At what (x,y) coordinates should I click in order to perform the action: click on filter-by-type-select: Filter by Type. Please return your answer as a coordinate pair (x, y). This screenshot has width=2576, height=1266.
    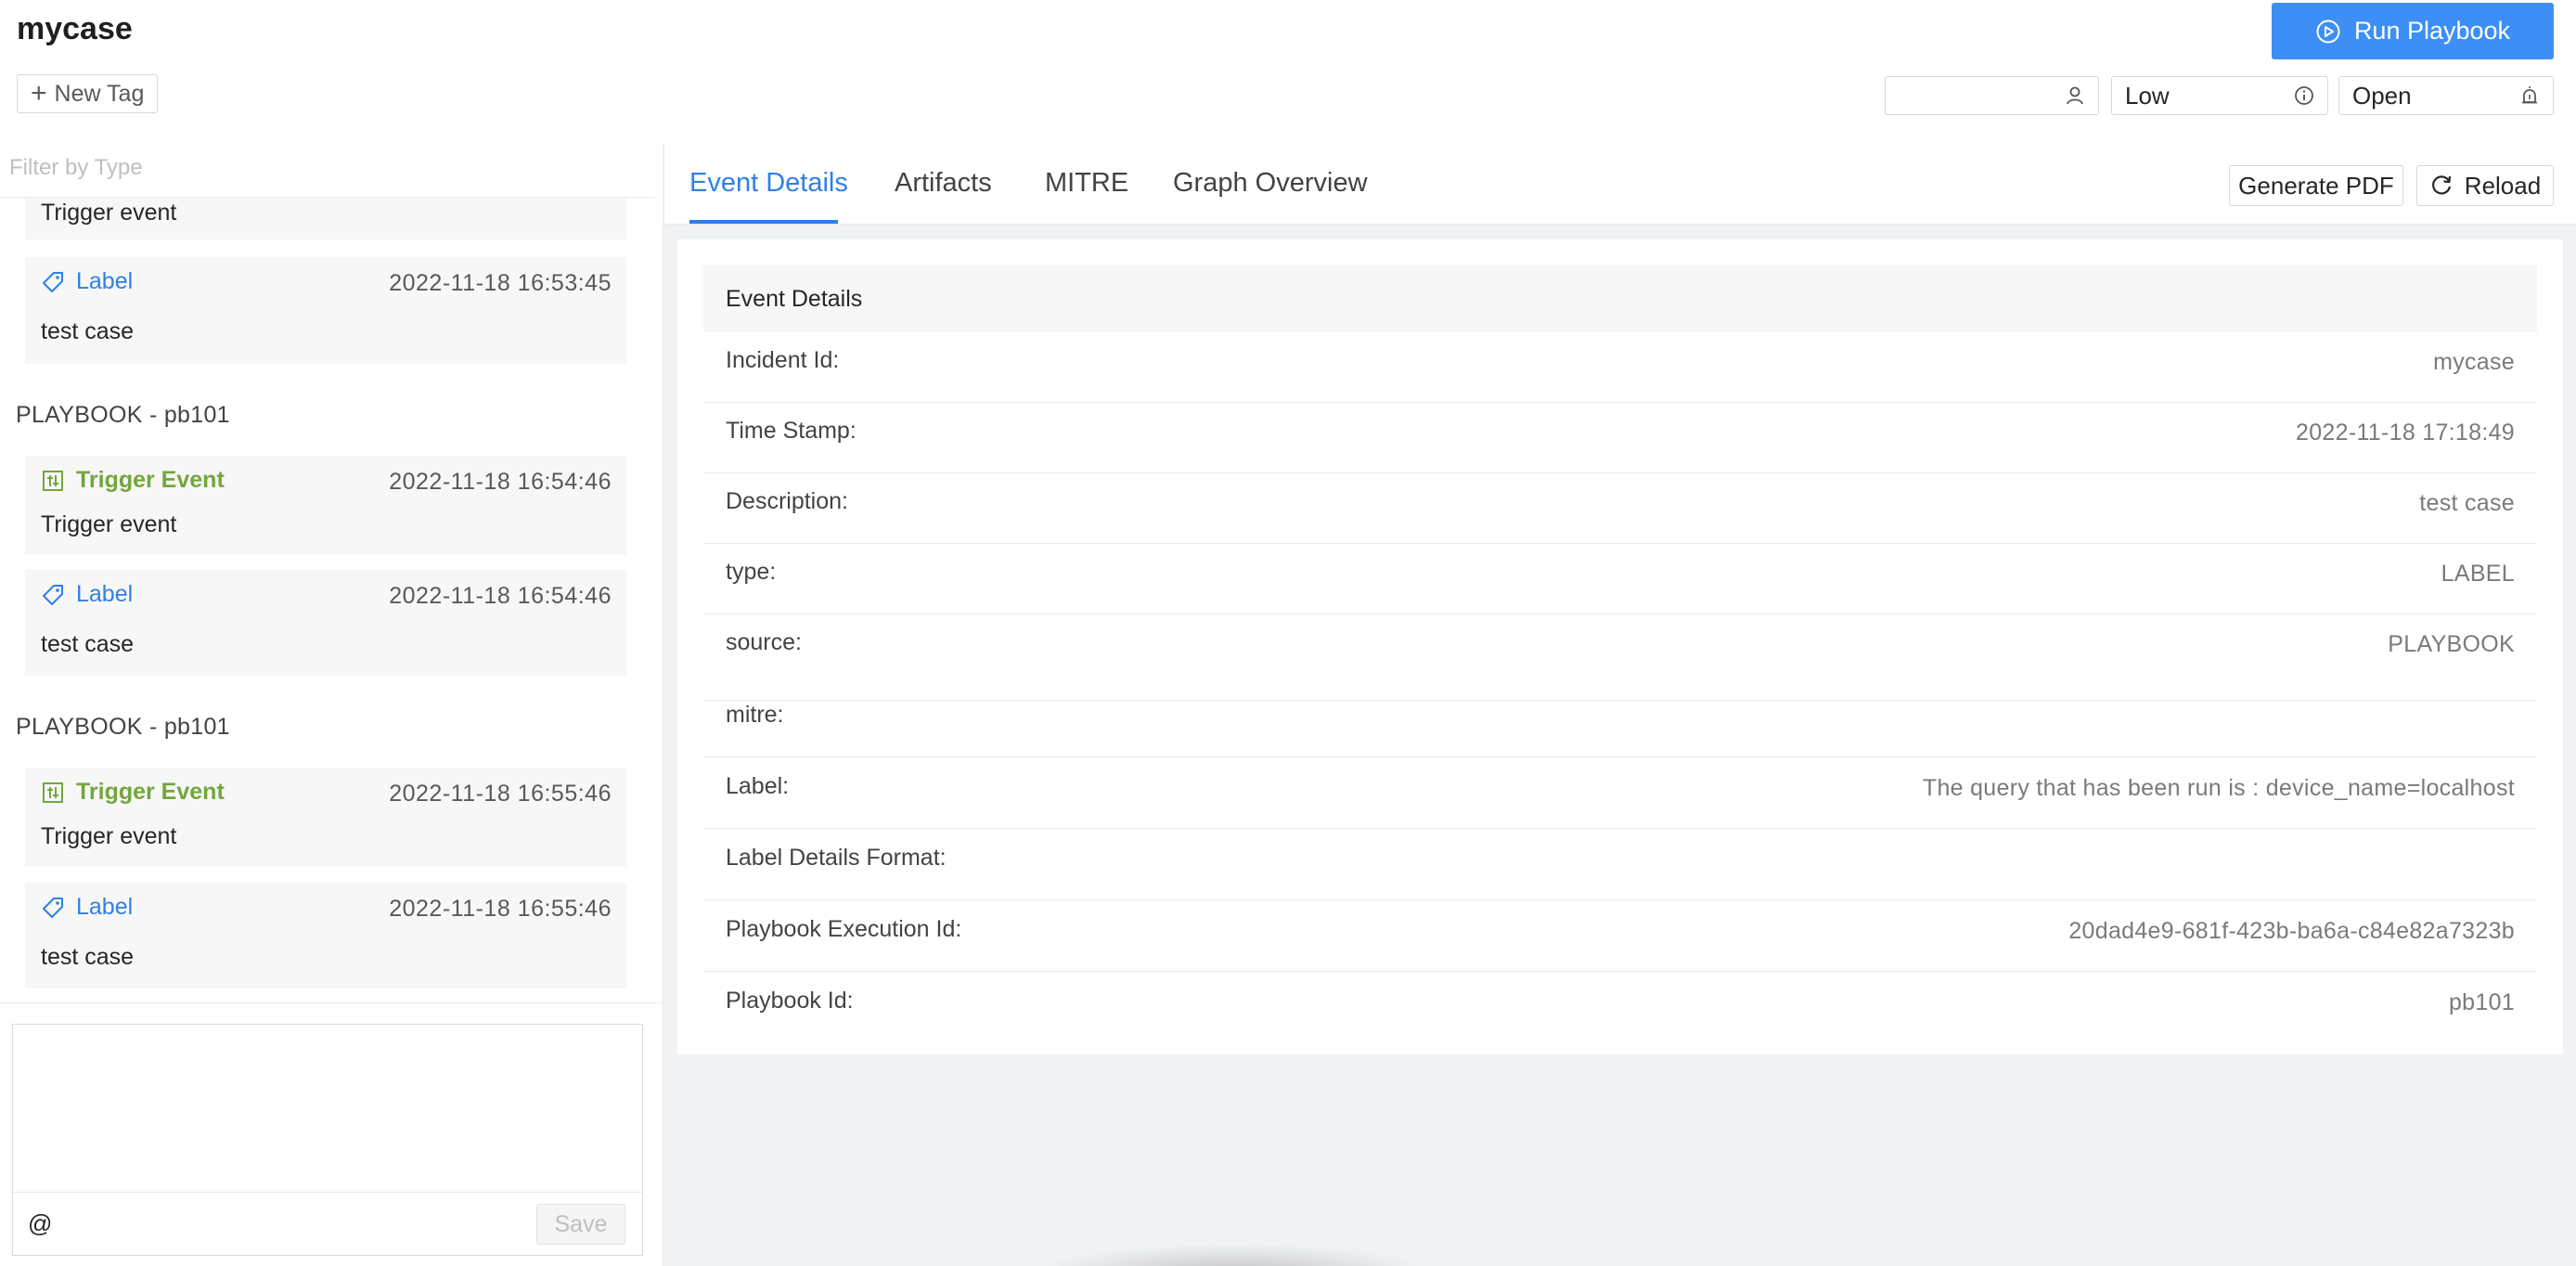
    Looking at the image, I should click on (76, 168).